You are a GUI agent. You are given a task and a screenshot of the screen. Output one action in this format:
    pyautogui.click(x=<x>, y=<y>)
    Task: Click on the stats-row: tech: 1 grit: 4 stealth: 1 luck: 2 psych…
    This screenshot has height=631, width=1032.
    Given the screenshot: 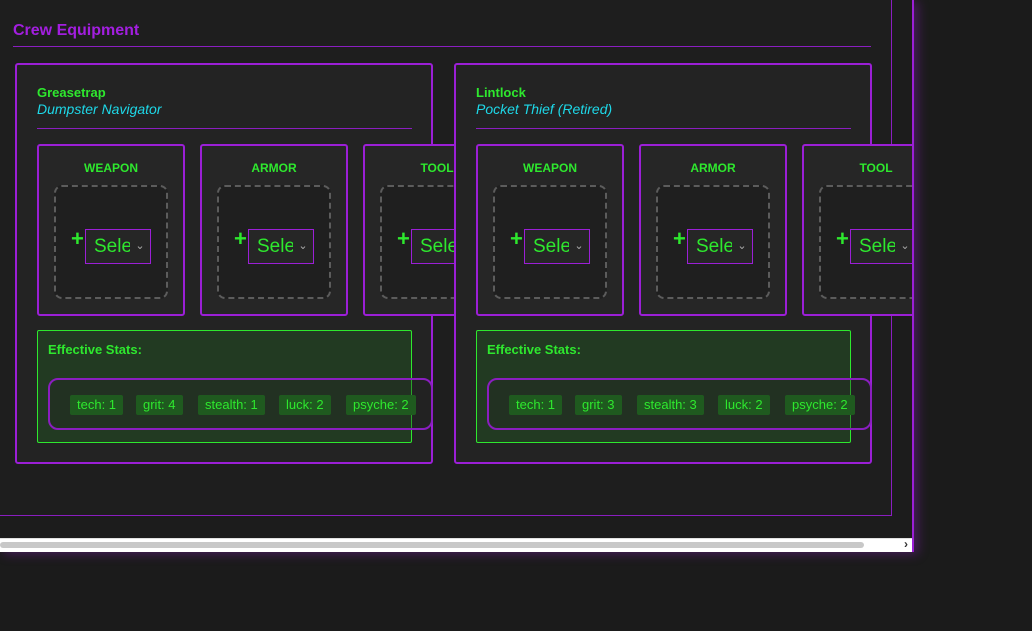 What is the action you would take?
    pyautogui.click(x=240, y=404)
    